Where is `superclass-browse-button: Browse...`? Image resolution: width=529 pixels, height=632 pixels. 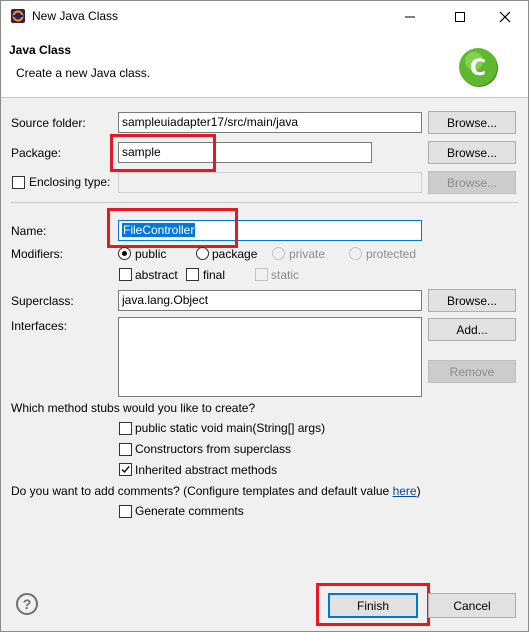
superclass-browse-button: Browse... is located at coordinates (472, 300).